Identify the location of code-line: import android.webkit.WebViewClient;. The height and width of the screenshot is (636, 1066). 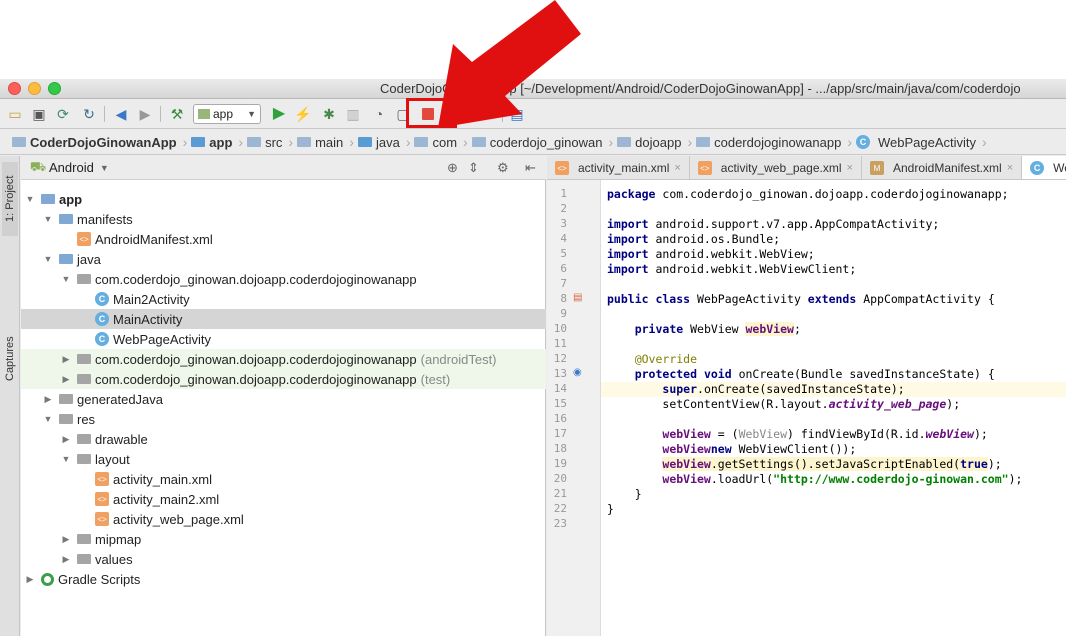
(731, 269).